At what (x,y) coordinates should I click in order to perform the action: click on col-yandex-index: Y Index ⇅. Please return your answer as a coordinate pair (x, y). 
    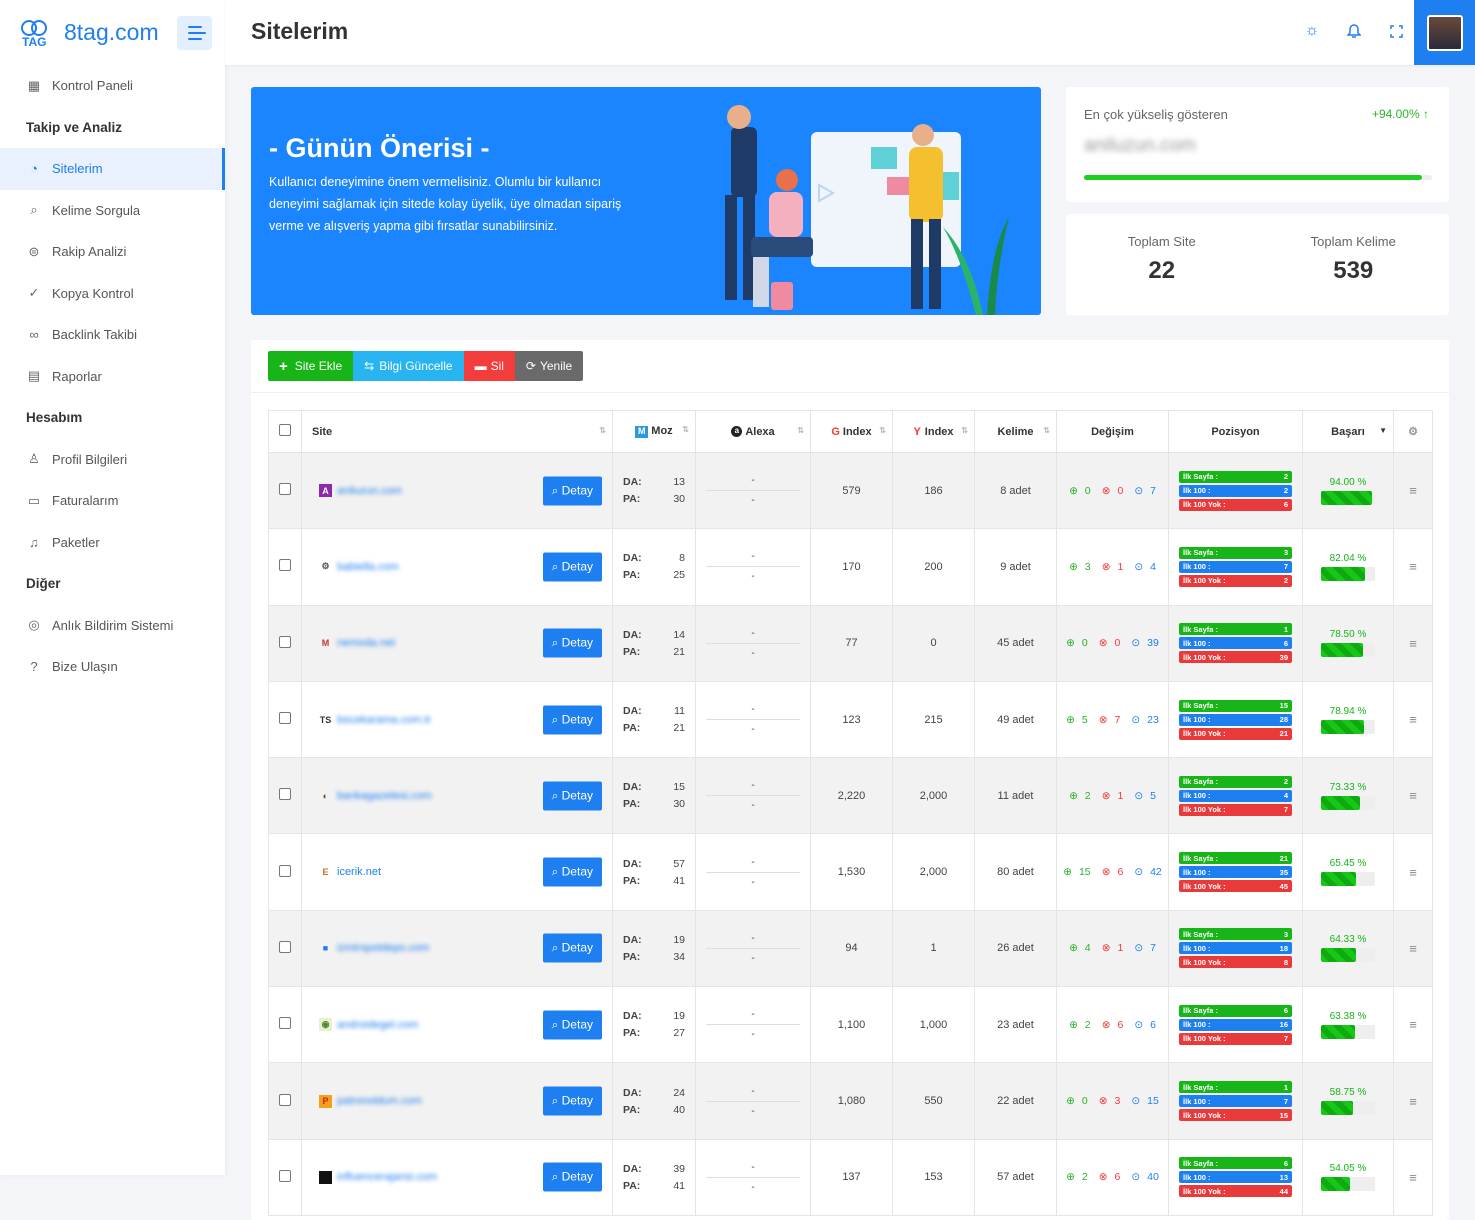
    Looking at the image, I should click on (933, 431).